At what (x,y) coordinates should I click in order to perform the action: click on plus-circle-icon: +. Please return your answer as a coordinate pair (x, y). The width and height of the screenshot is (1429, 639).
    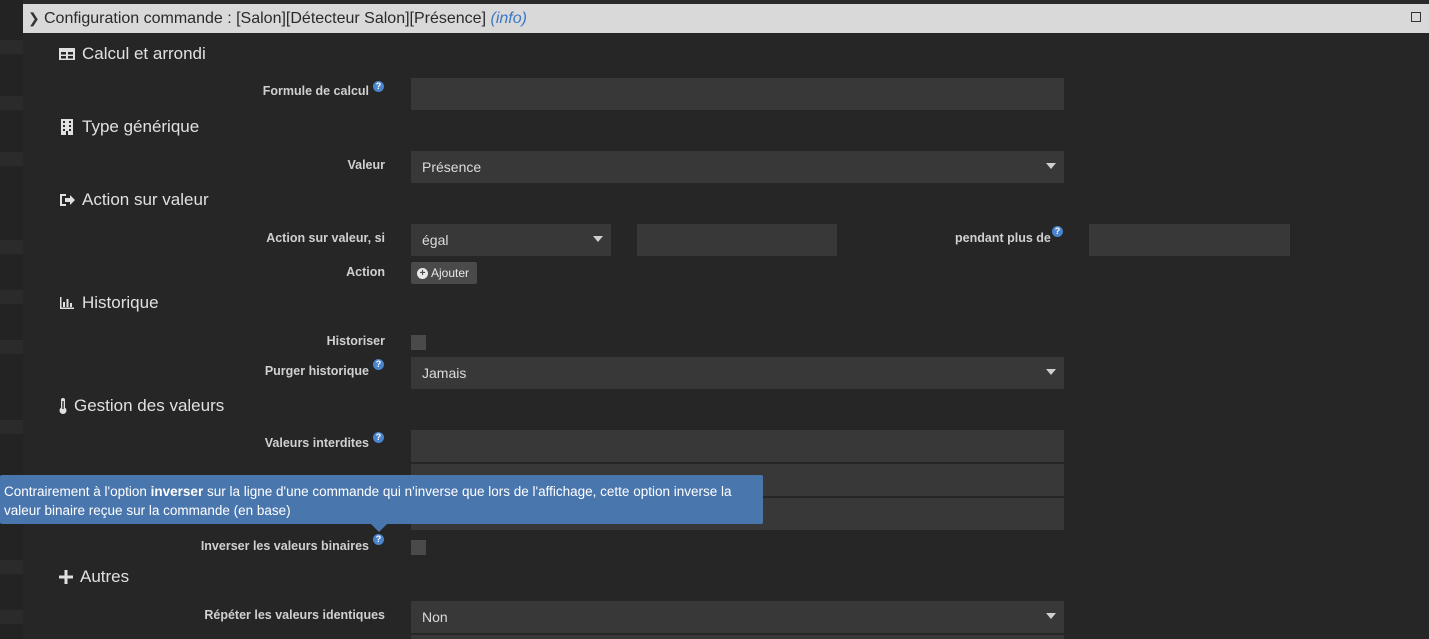
    Looking at the image, I should click on (422, 273).